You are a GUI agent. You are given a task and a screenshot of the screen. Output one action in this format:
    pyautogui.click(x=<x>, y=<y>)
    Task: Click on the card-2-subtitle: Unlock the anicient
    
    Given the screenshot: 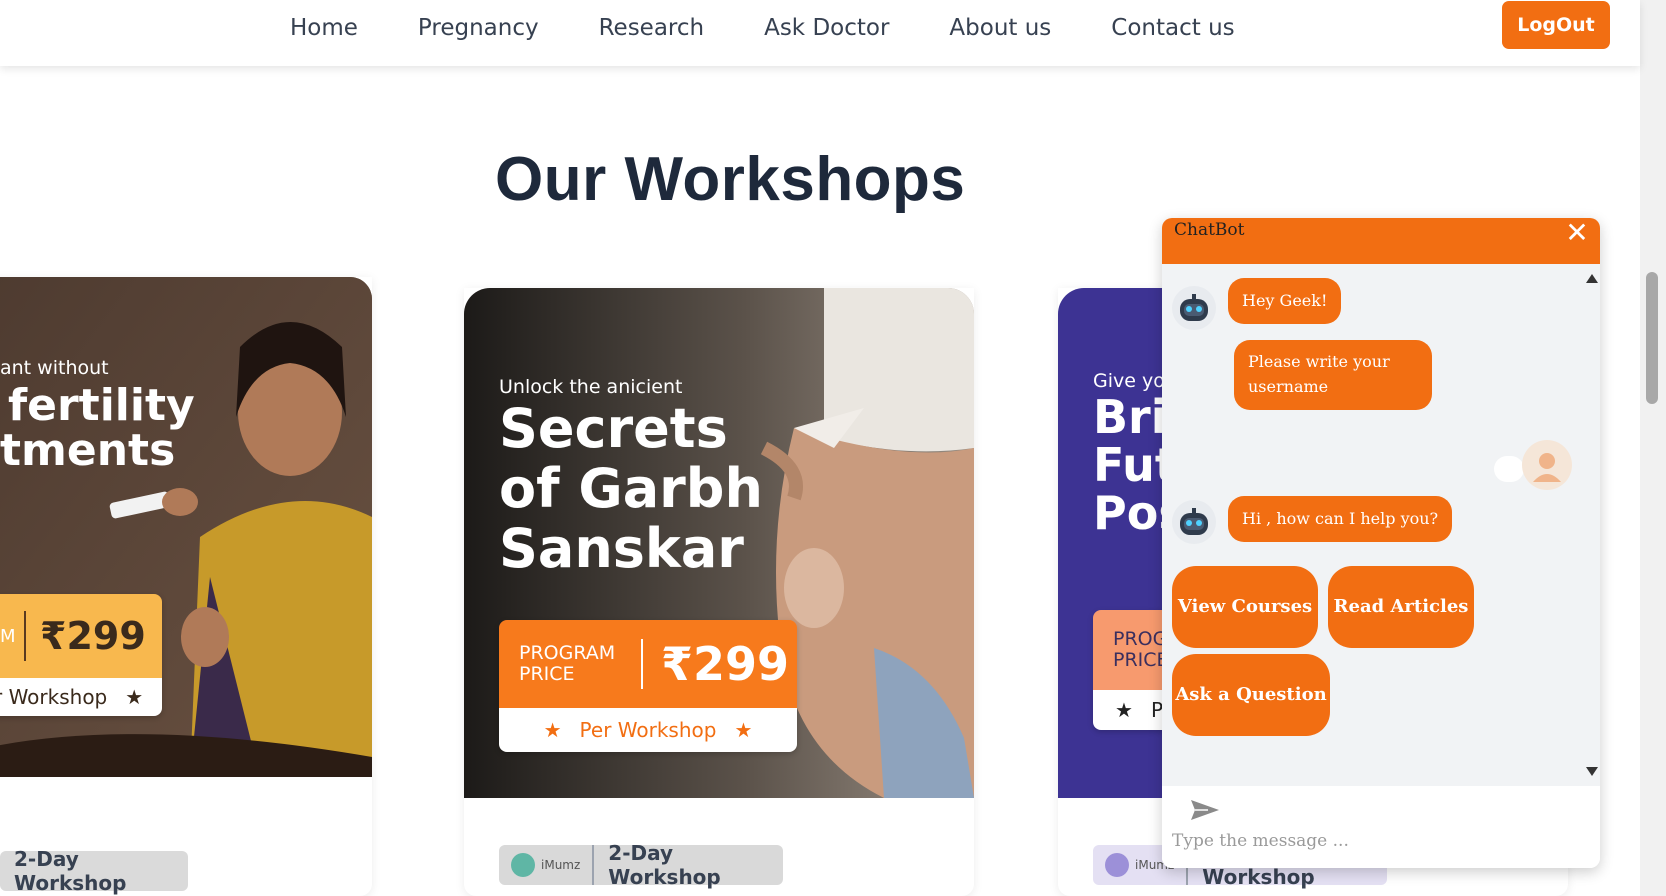 What is the action you would take?
    pyautogui.click(x=591, y=387)
    